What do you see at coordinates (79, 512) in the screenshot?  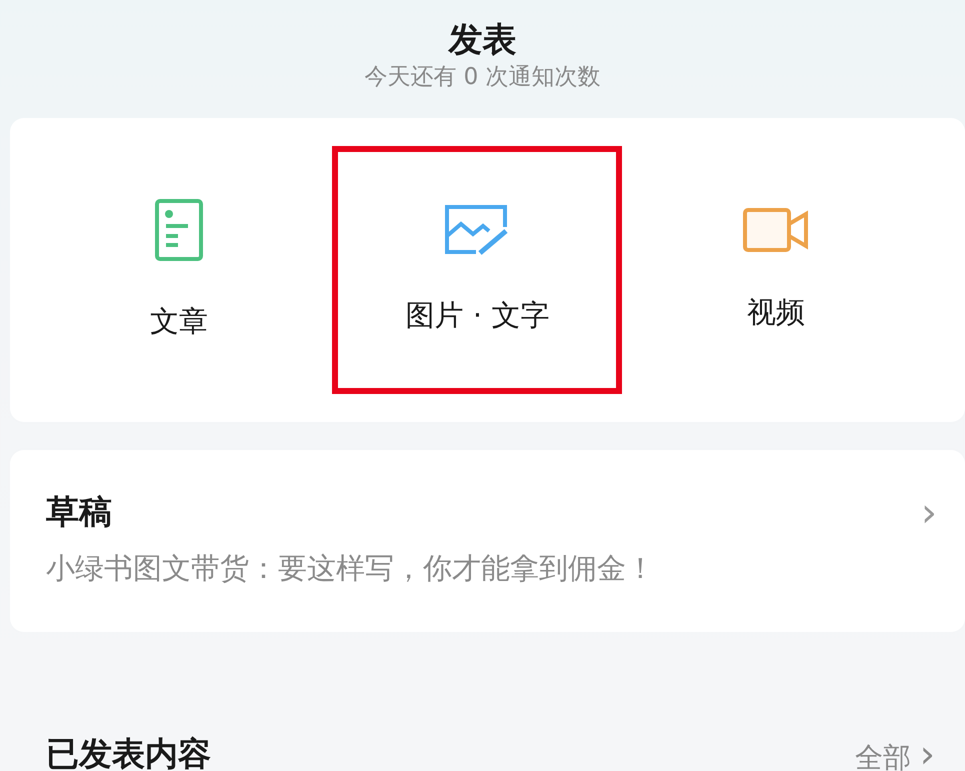 I see `draft-title: 草稿` at bounding box center [79, 512].